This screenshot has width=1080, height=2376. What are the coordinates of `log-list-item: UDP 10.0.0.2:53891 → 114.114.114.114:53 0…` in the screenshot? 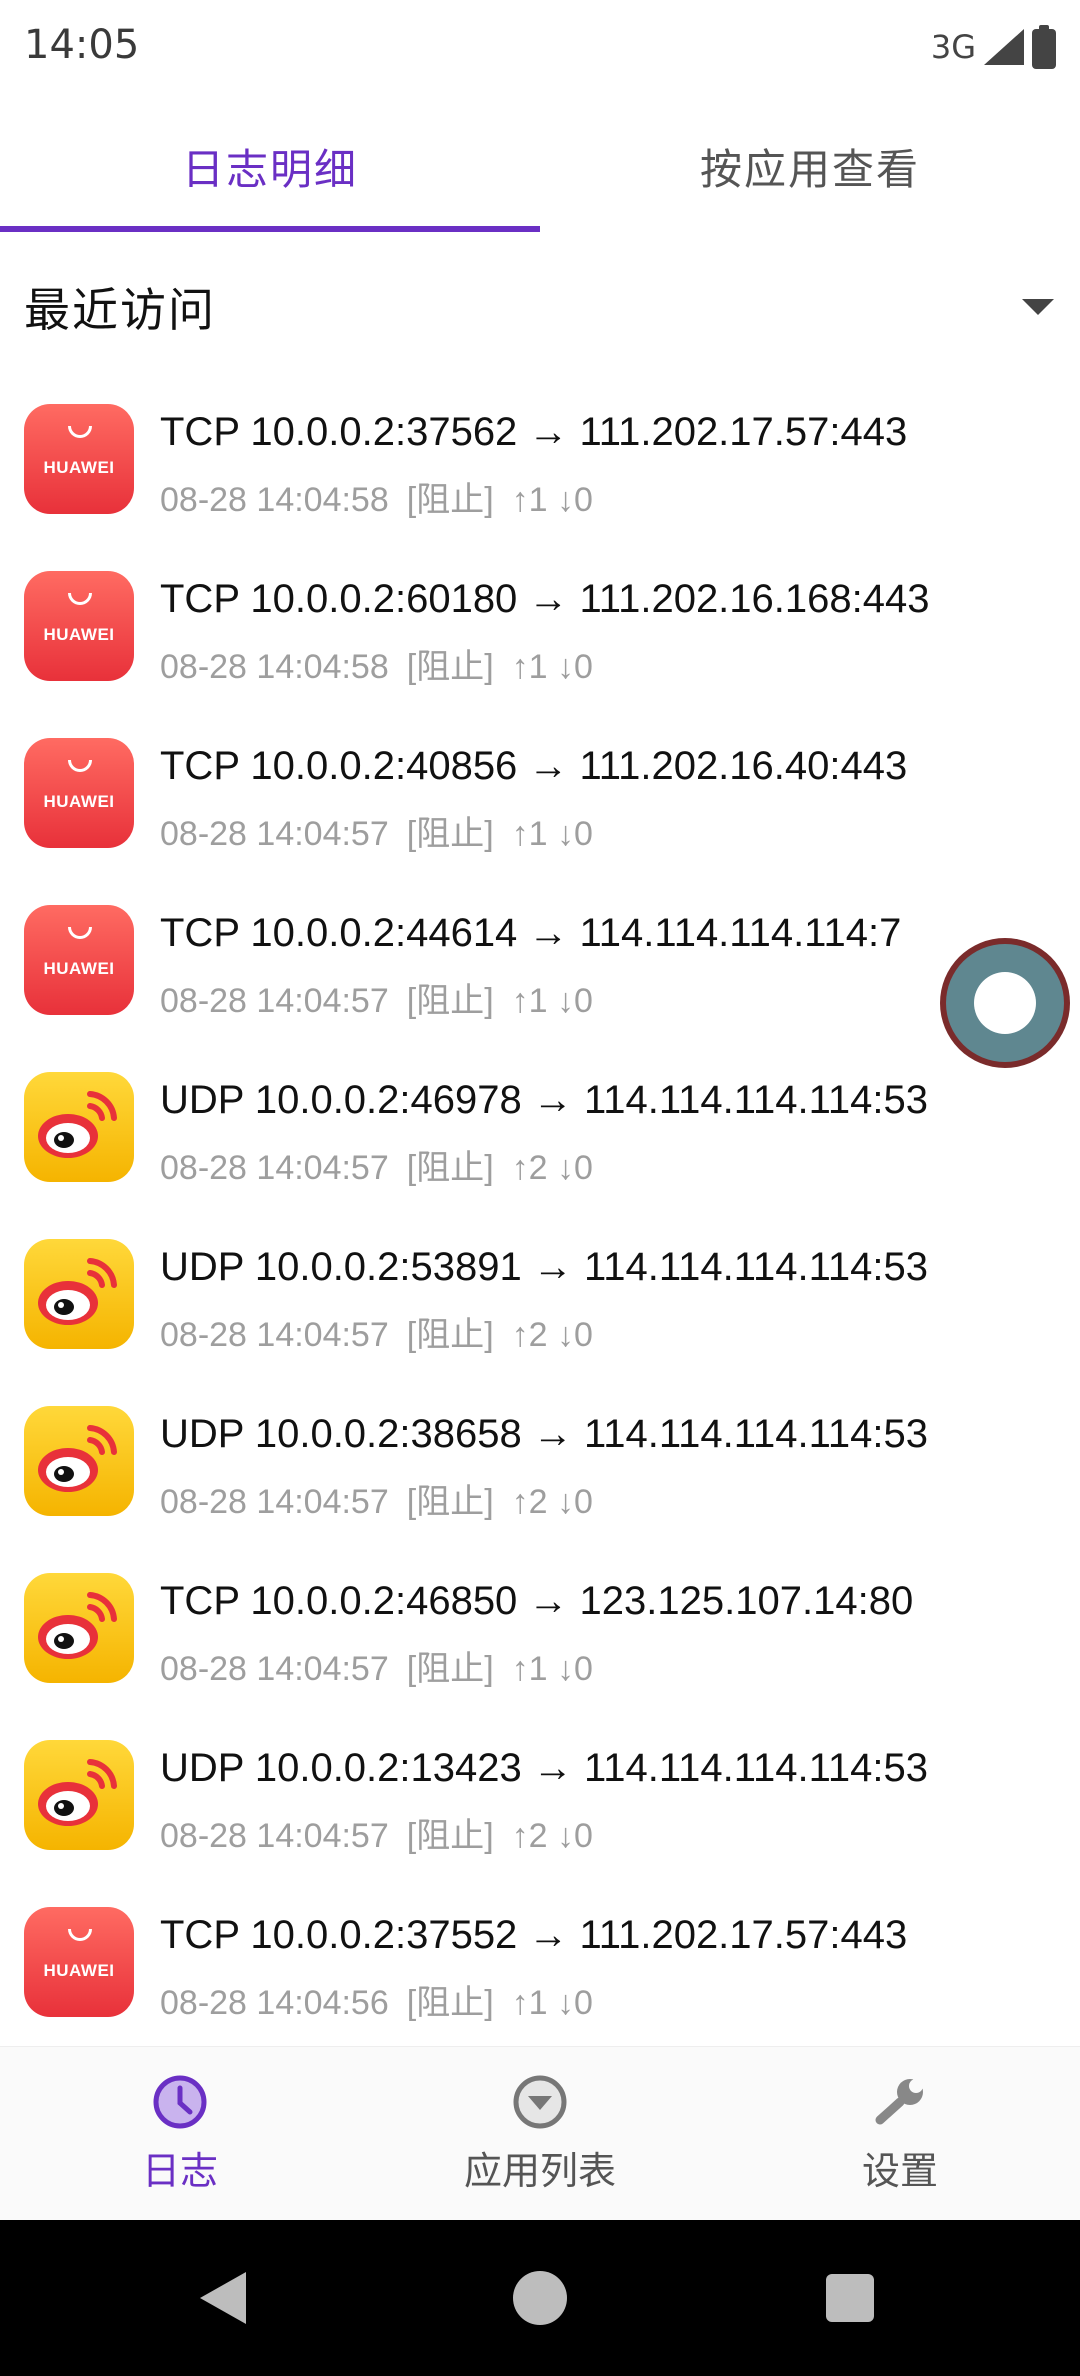 It's located at (540, 1300).